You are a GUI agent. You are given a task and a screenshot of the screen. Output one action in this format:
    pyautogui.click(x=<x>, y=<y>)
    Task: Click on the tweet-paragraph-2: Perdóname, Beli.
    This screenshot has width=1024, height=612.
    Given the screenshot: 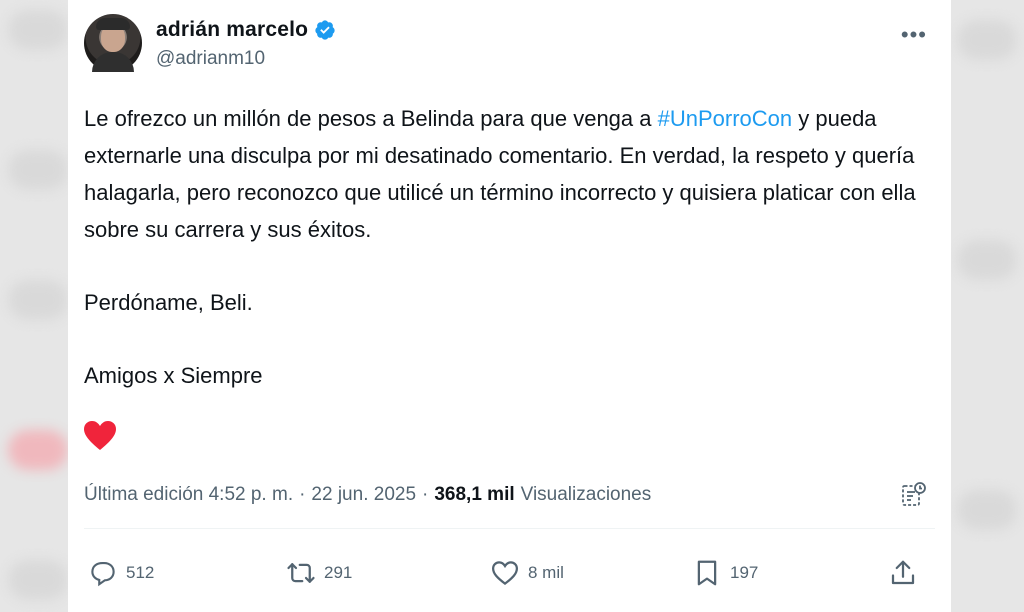 What is the action you would take?
    pyautogui.click(x=168, y=302)
    